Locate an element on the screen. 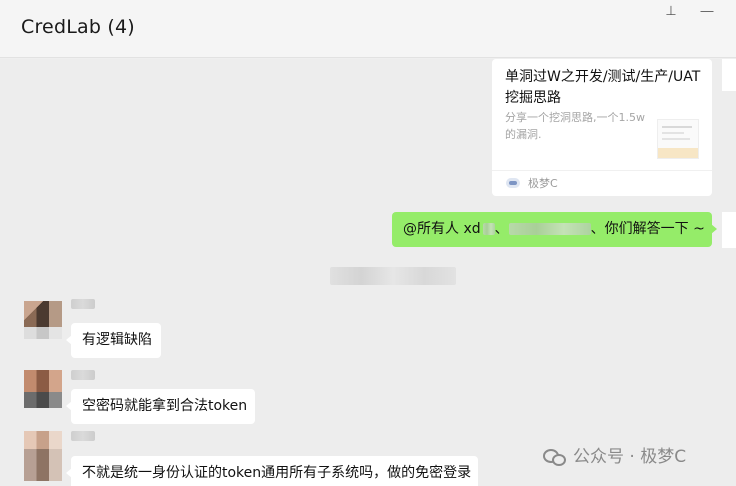 The width and height of the screenshot is (736, 486). link-card-source: 极梦C is located at coordinates (543, 183).